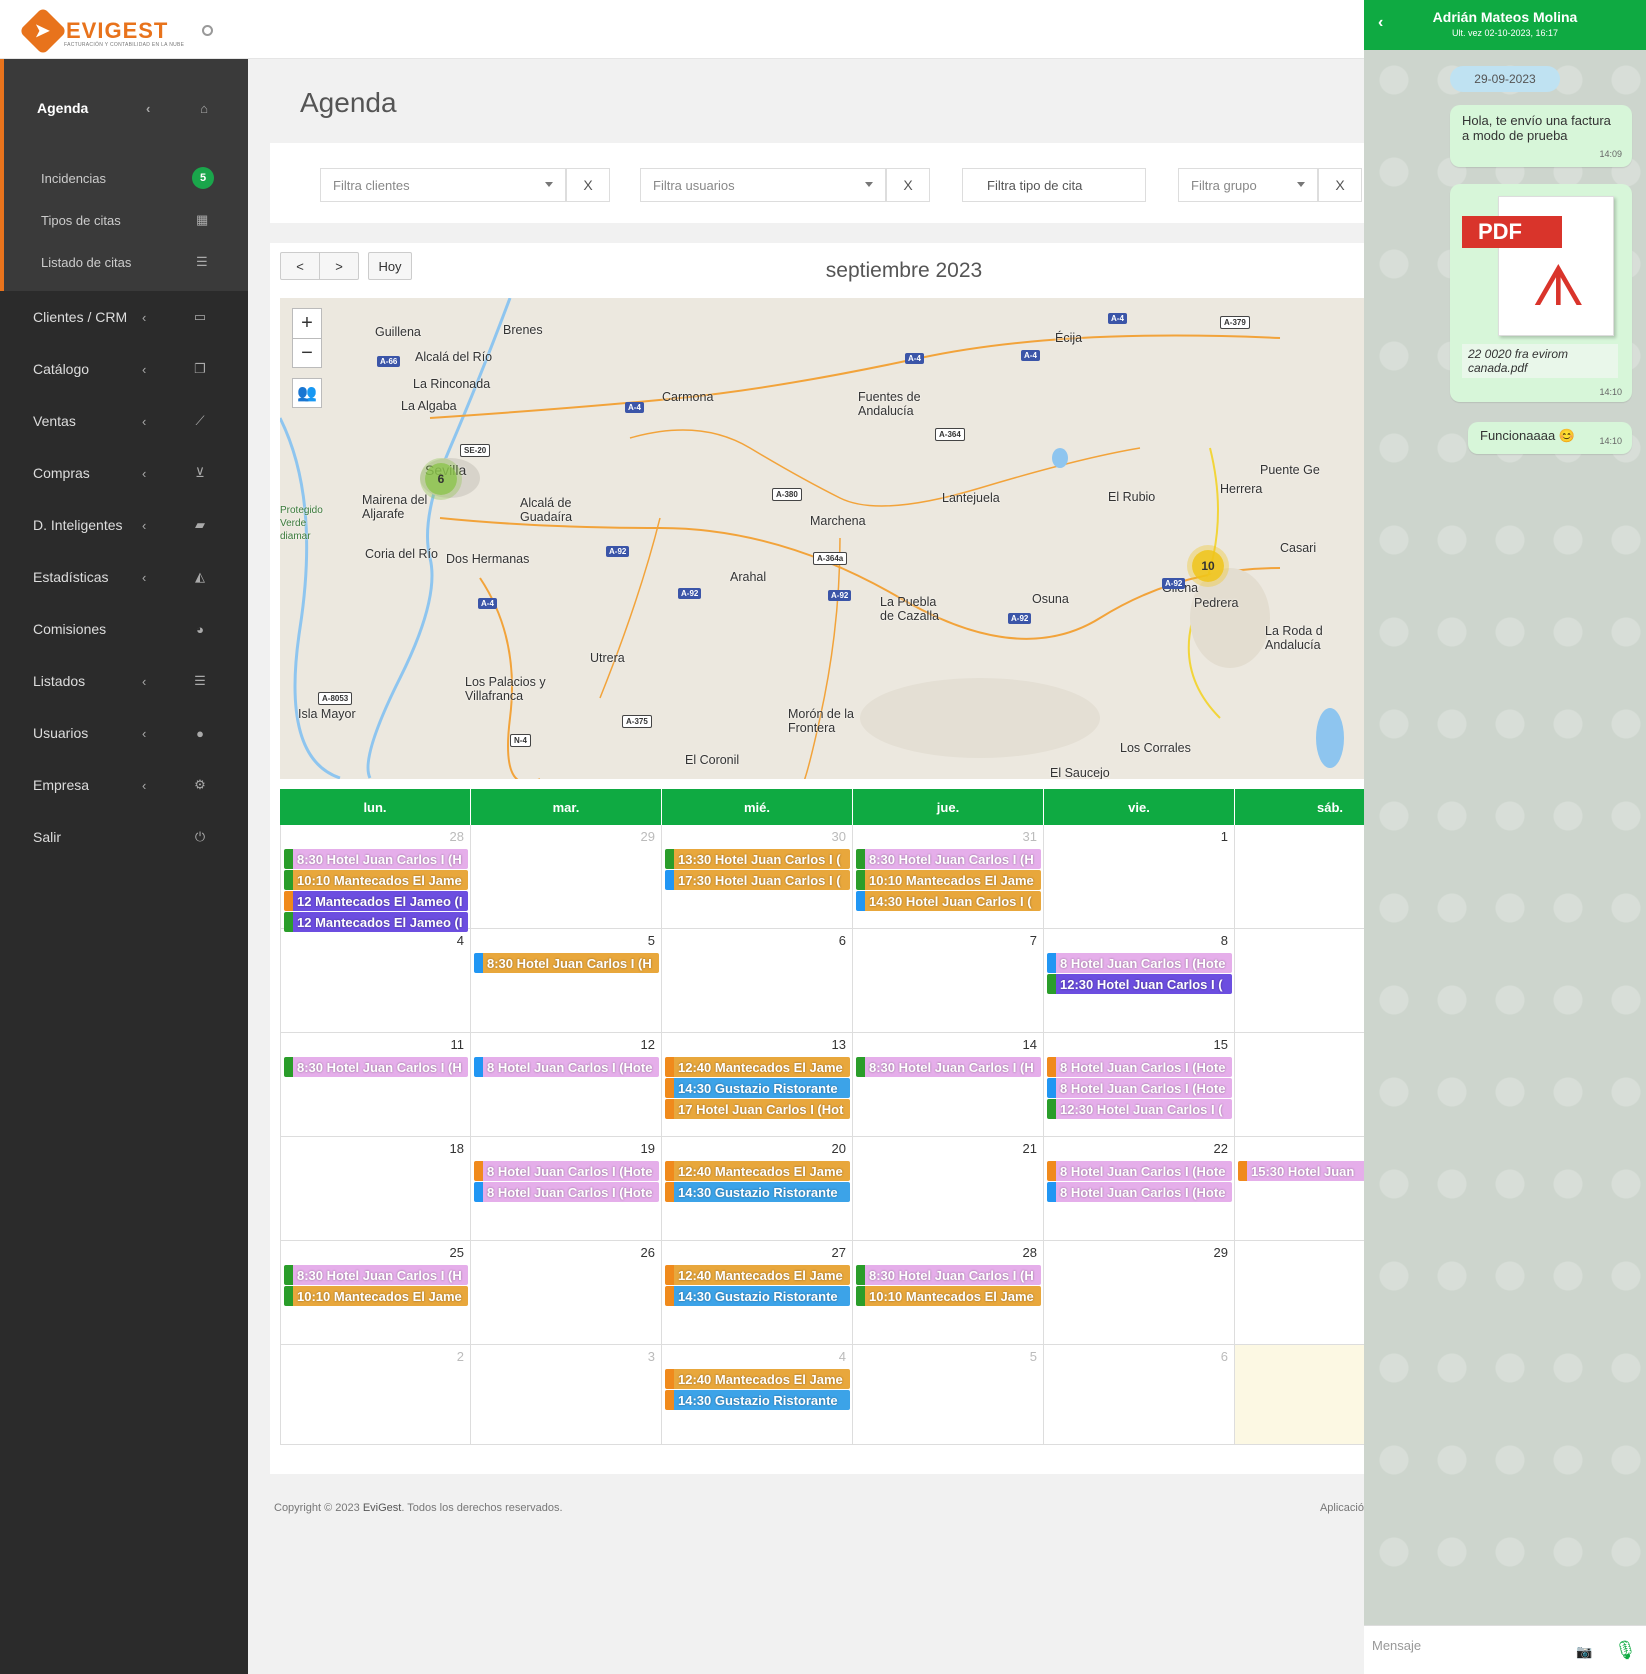  I want to click on sidebar-item-salir: Salir ⏻, so click(124, 837).